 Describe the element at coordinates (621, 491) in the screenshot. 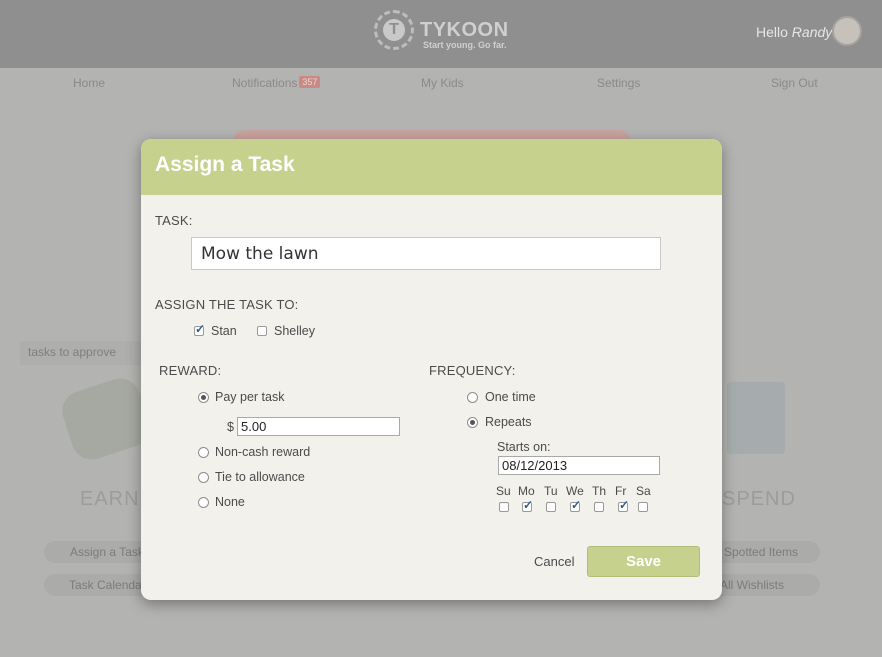

I see `day-label-fr: Fr` at that location.